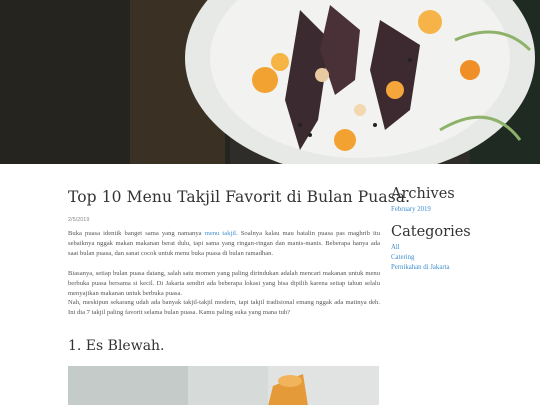  Describe the element at coordinates (461, 200) in the screenshot. I see `archives-section: Archives February 2019` at that location.